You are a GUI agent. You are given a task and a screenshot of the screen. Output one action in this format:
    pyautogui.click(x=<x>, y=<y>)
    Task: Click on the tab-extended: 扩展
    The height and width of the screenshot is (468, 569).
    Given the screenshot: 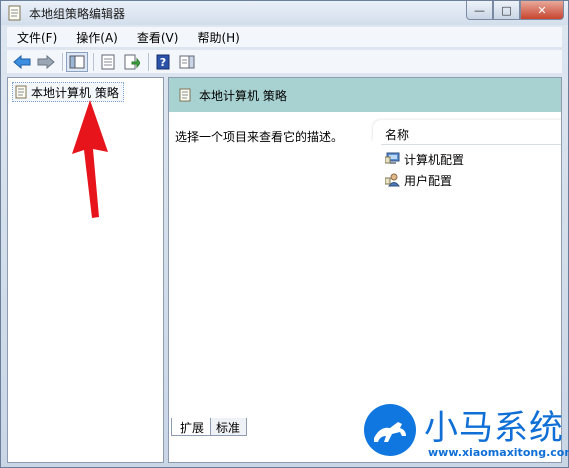 What is the action you would take?
    pyautogui.click(x=191, y=427)
    